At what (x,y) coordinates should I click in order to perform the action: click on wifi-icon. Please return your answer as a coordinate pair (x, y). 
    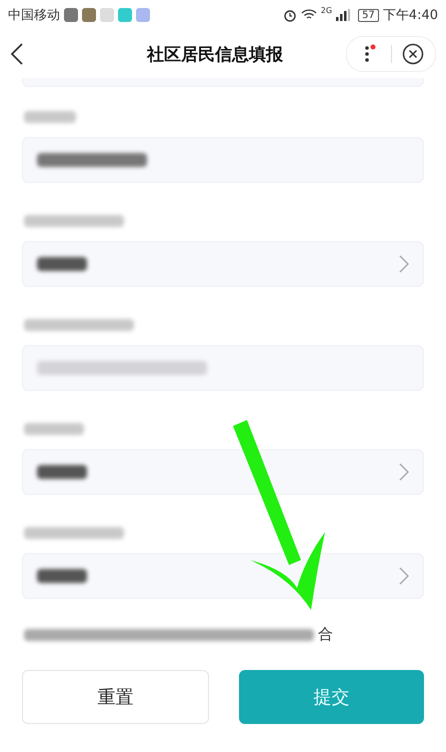
    Looking at the image, I should click on (308, 15).